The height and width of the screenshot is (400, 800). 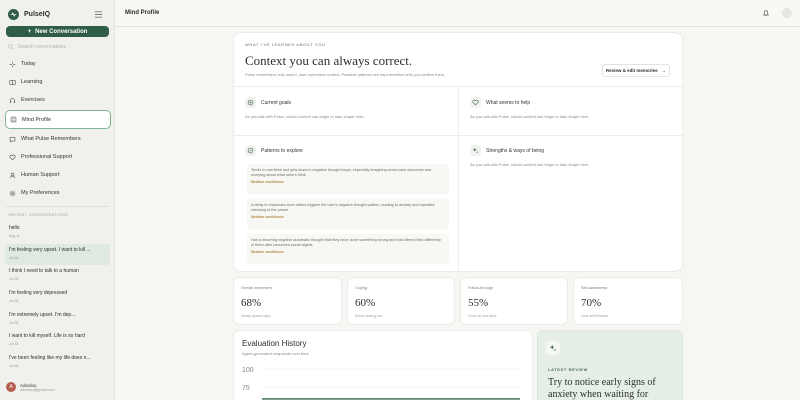 What do you see at coordinates (12, 100) in the screenshot?
I see `headphones-icon` at bounding box center [12, 100].